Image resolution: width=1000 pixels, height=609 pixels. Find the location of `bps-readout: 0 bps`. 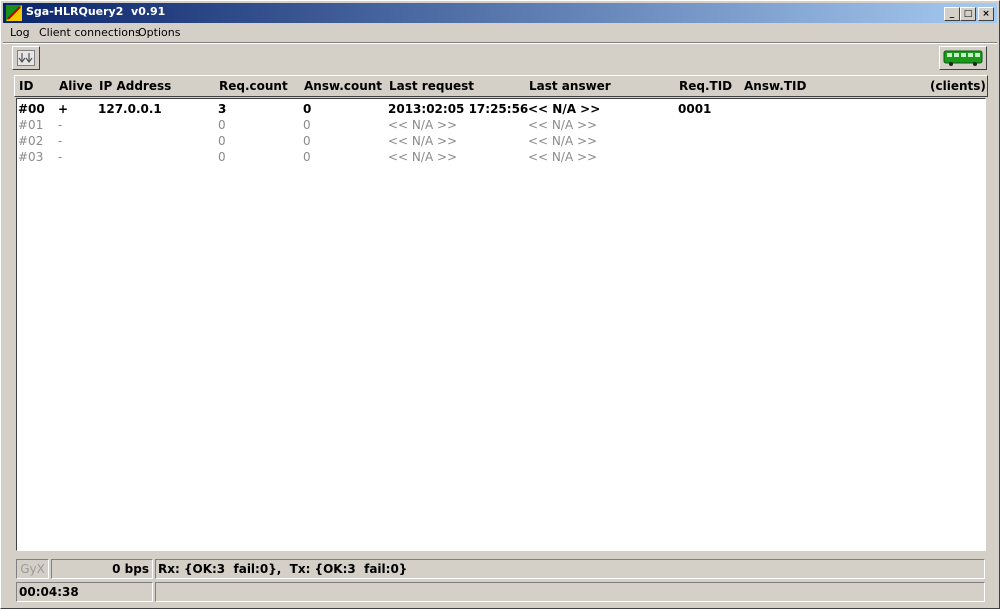

bps-readout: 0 bps is located at coordinates (102, 569).